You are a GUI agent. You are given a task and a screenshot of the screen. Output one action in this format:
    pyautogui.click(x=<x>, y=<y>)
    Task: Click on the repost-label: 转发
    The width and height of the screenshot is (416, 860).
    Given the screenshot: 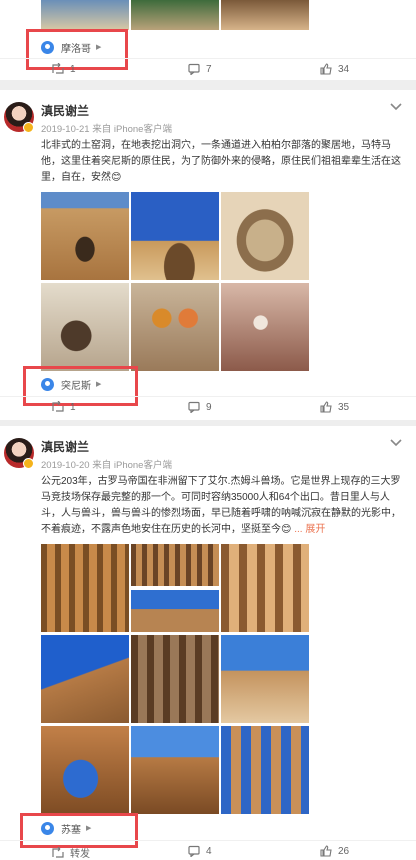 What is the action you would take?
    pyautogui.click(x=80, y=854)
    